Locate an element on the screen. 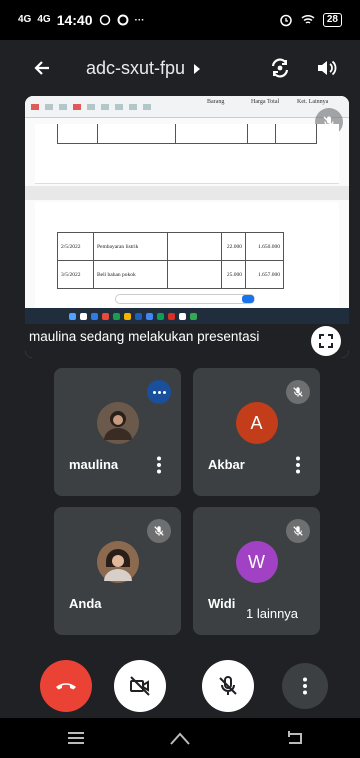 The height and width of the screenshot is (758, 360). avatar: A is located at coordinates (256, 423).